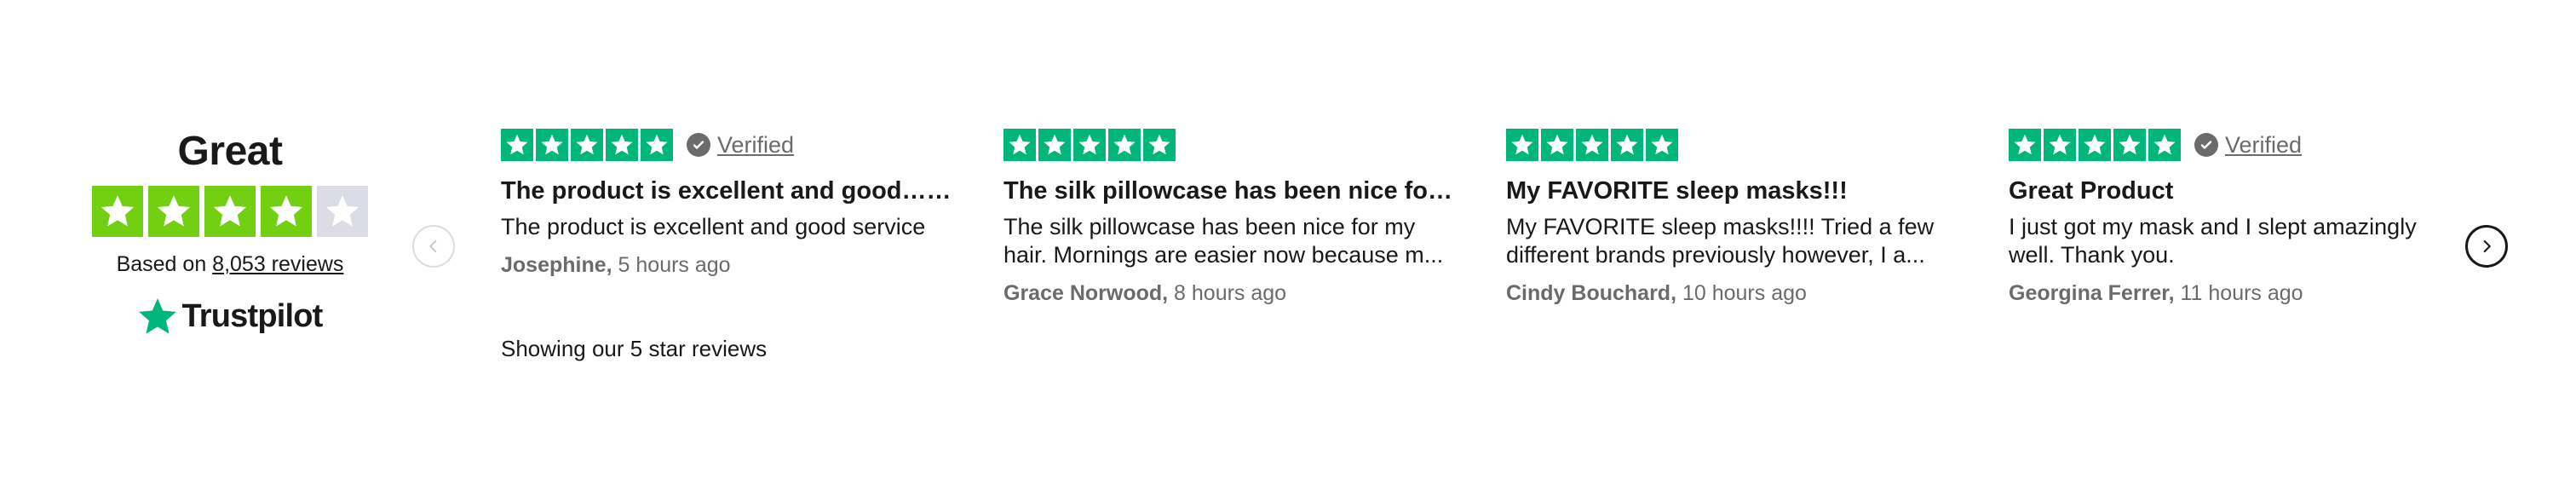 Image resolution: width=2576 pixels, height=496 pixels. Describe the element at coordinates (1732, 191) in the screenshot. I see `review-title: My FAVORITE sleep masks!!!` at that location.